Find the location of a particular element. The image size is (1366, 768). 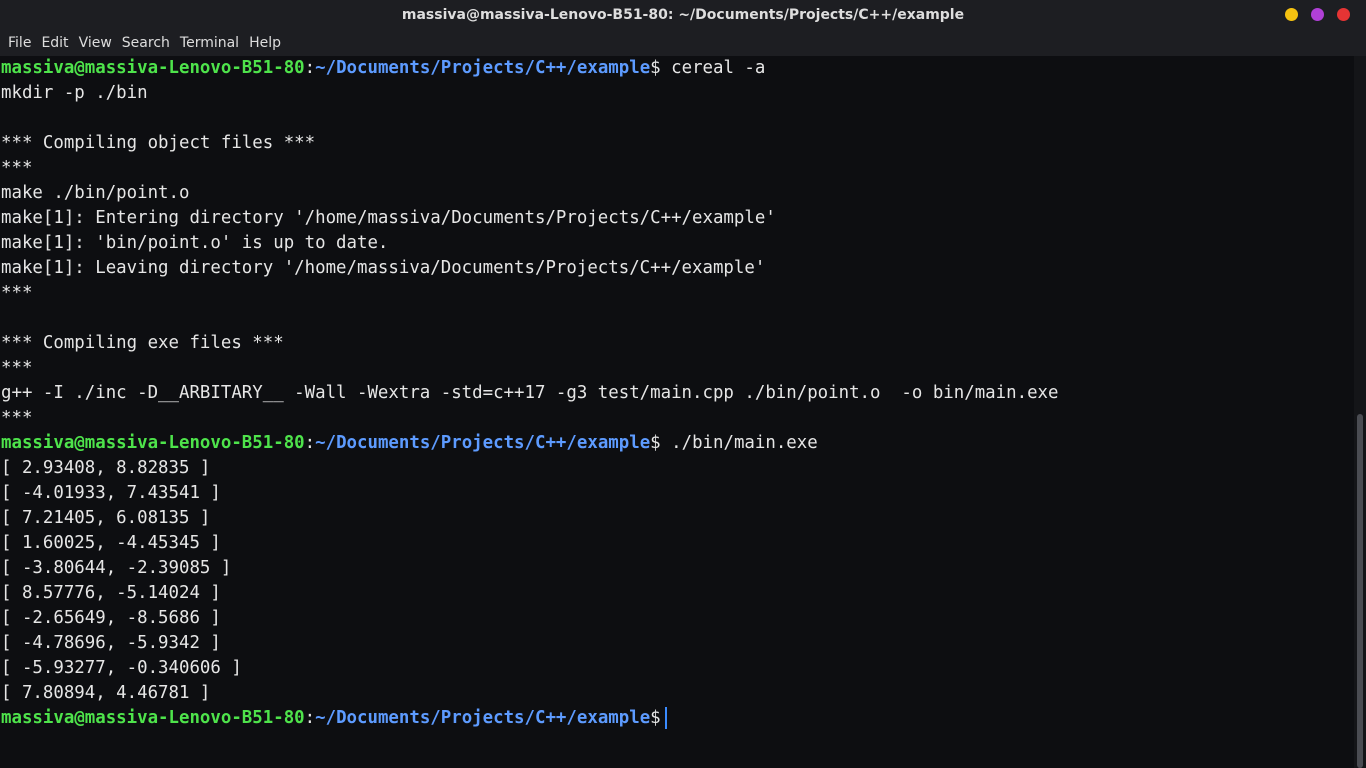

menu-view: View is located at coordinates (95, 43).